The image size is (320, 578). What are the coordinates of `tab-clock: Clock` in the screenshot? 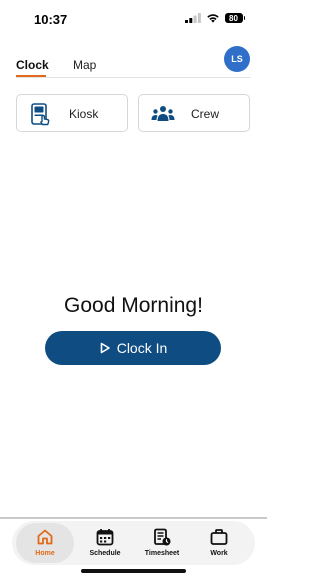 It's located at (32, 65).